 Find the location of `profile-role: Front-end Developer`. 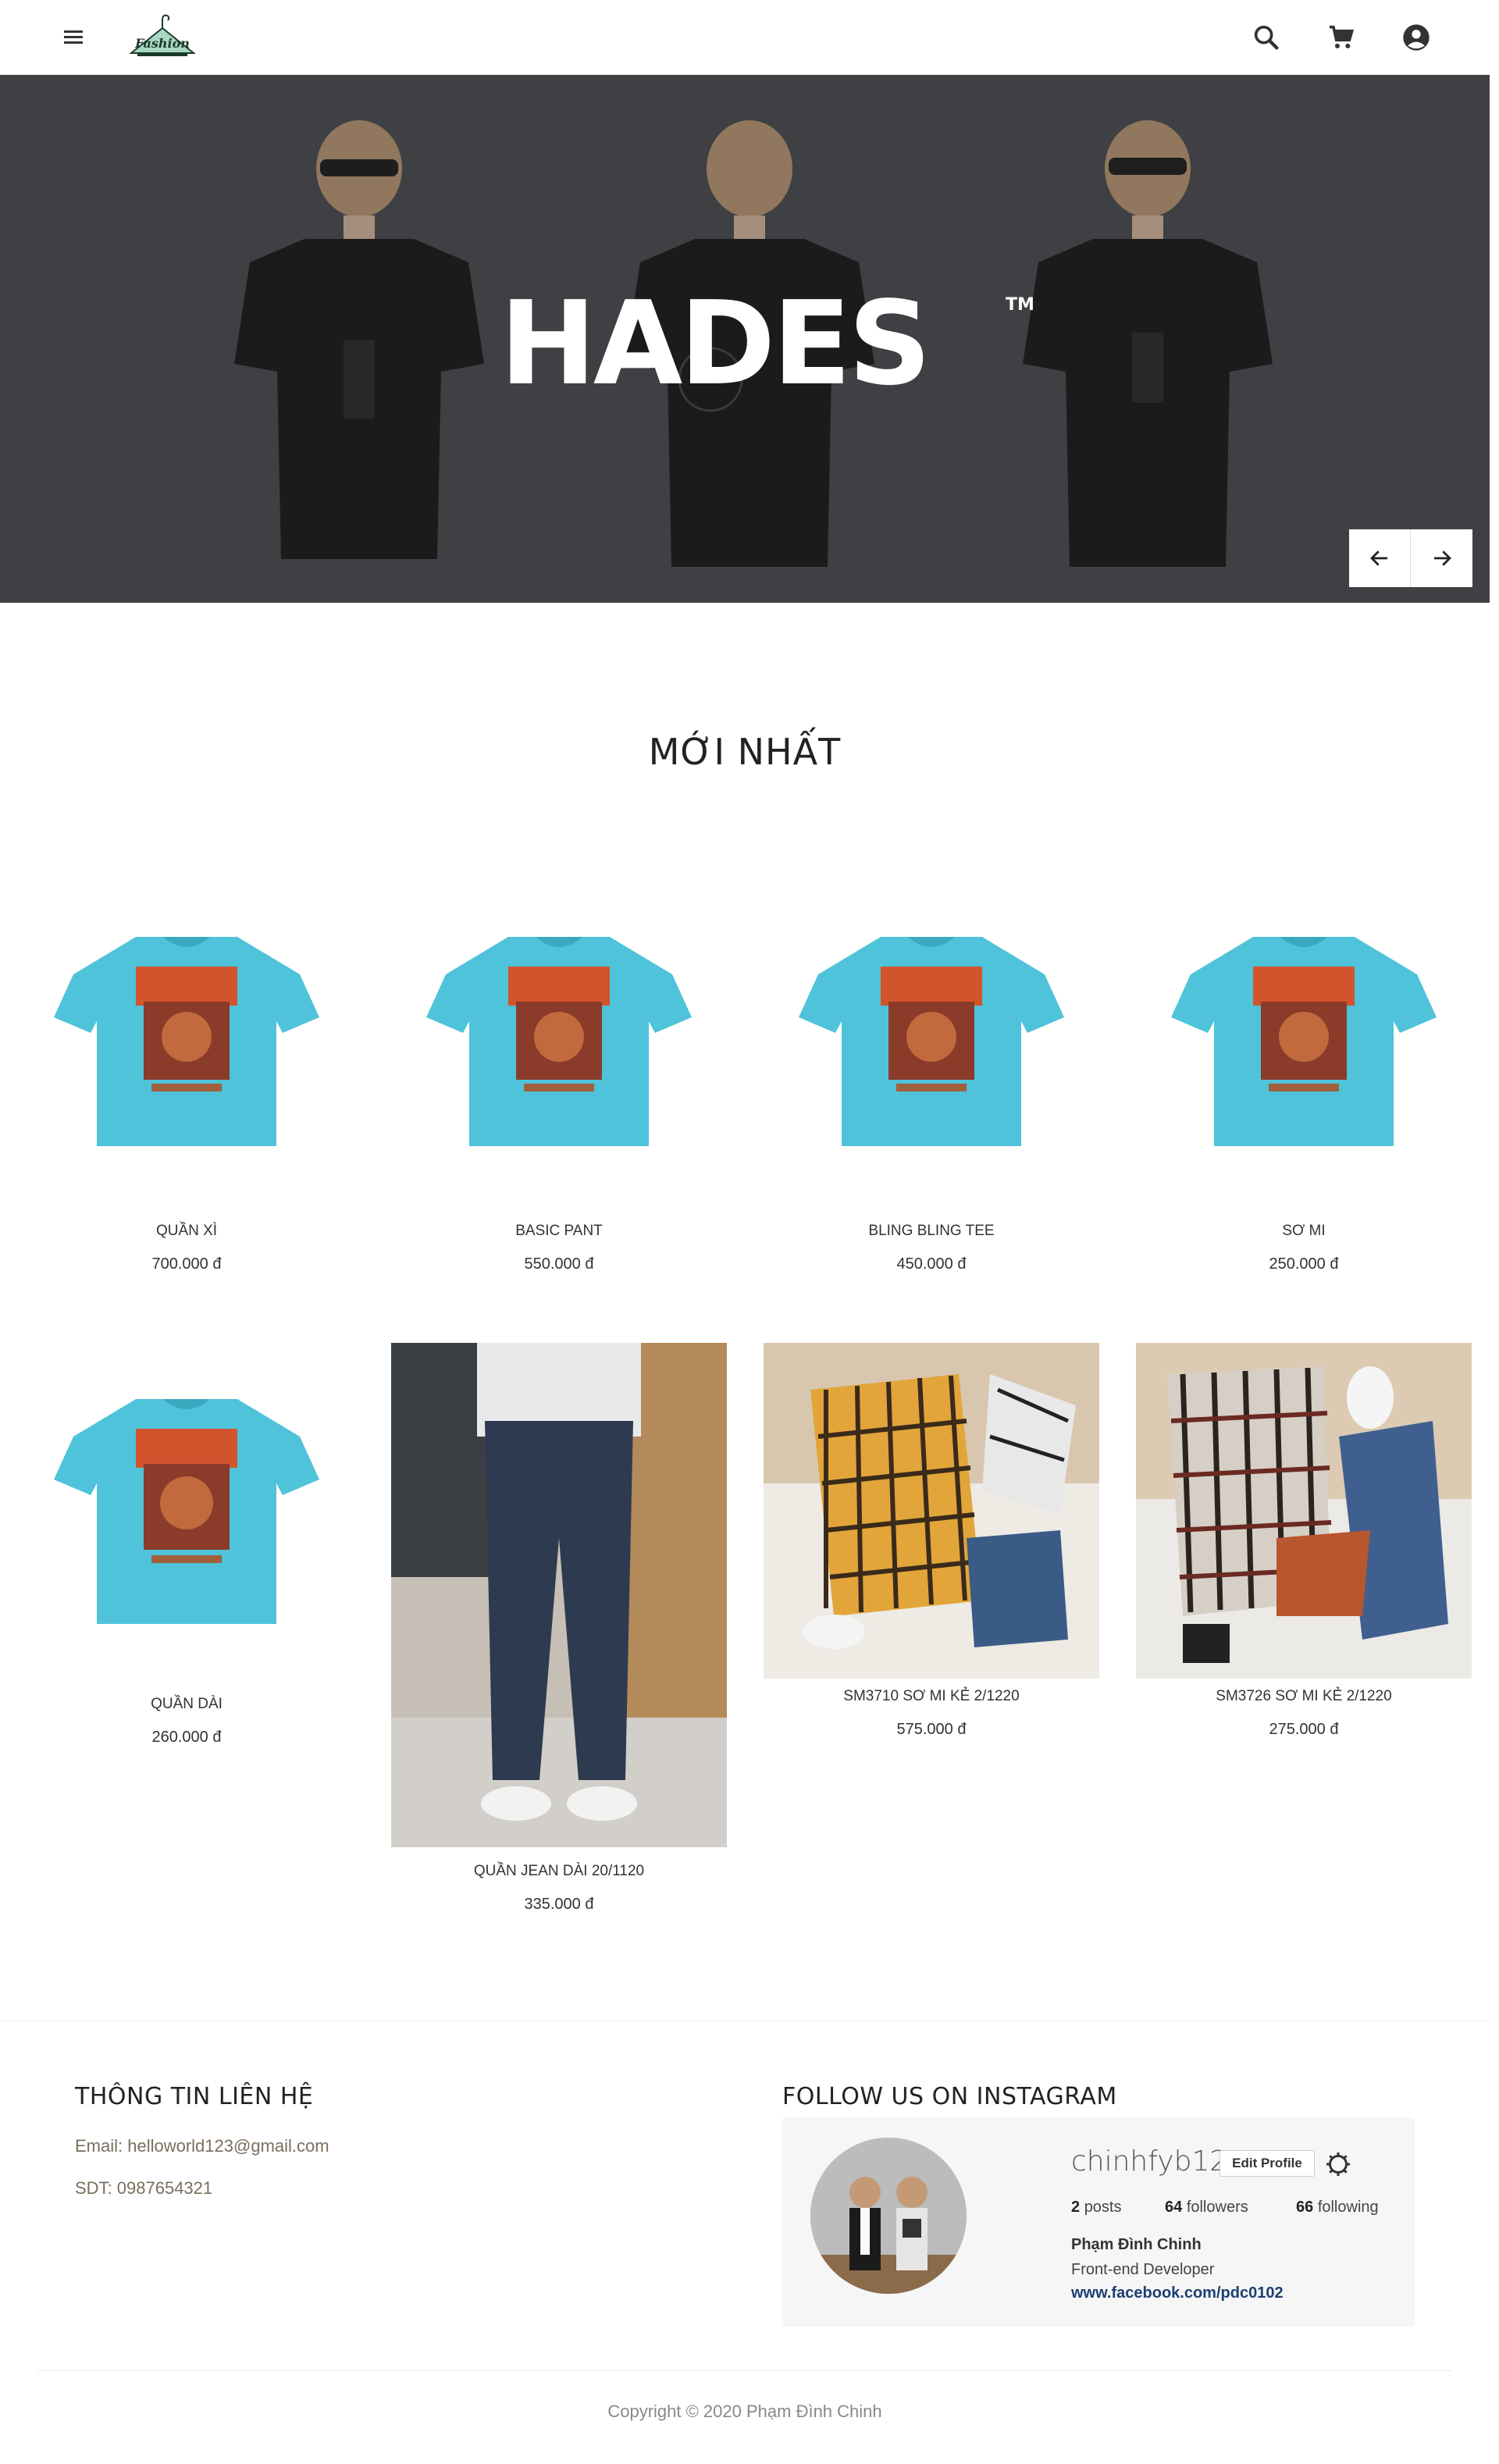

profile-role: Front-end Developer is located at coordinates (1143, 2270).